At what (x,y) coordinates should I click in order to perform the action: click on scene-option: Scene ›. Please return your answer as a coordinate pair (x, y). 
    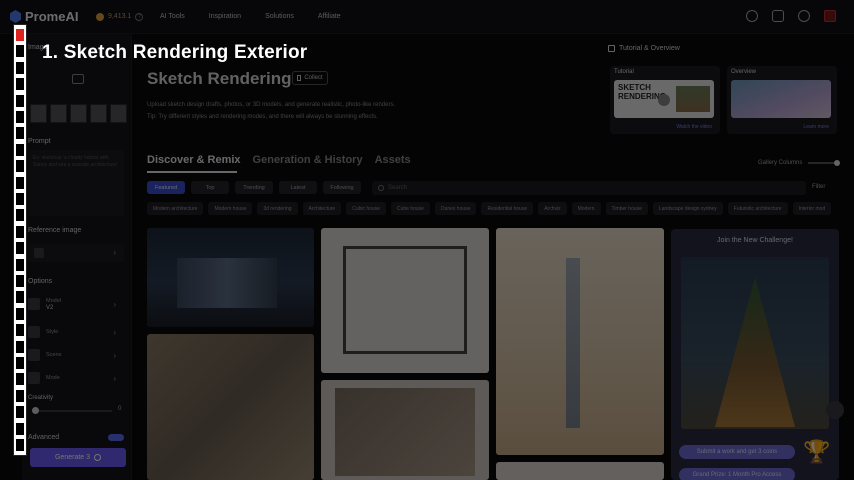
    Looking at the image, I should click on (76, 355).